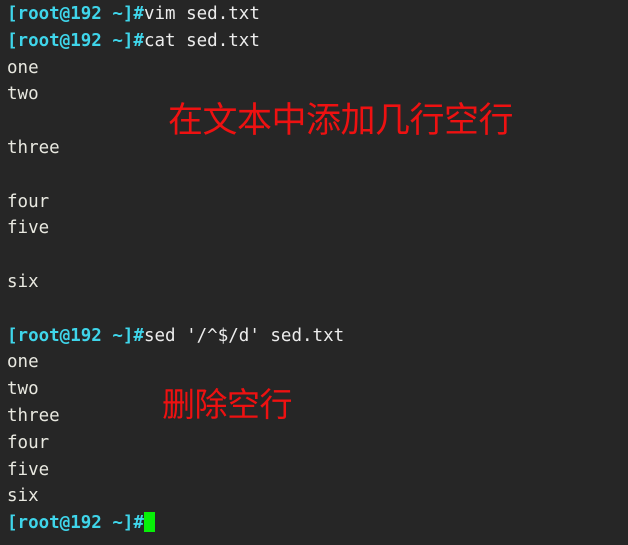 The height and width of the screenshot is (545, 628). Describe the element at coordinates (227, 404) in the screenshot. I see `annotation-delete-blank-lines: 删除空行` at that location.